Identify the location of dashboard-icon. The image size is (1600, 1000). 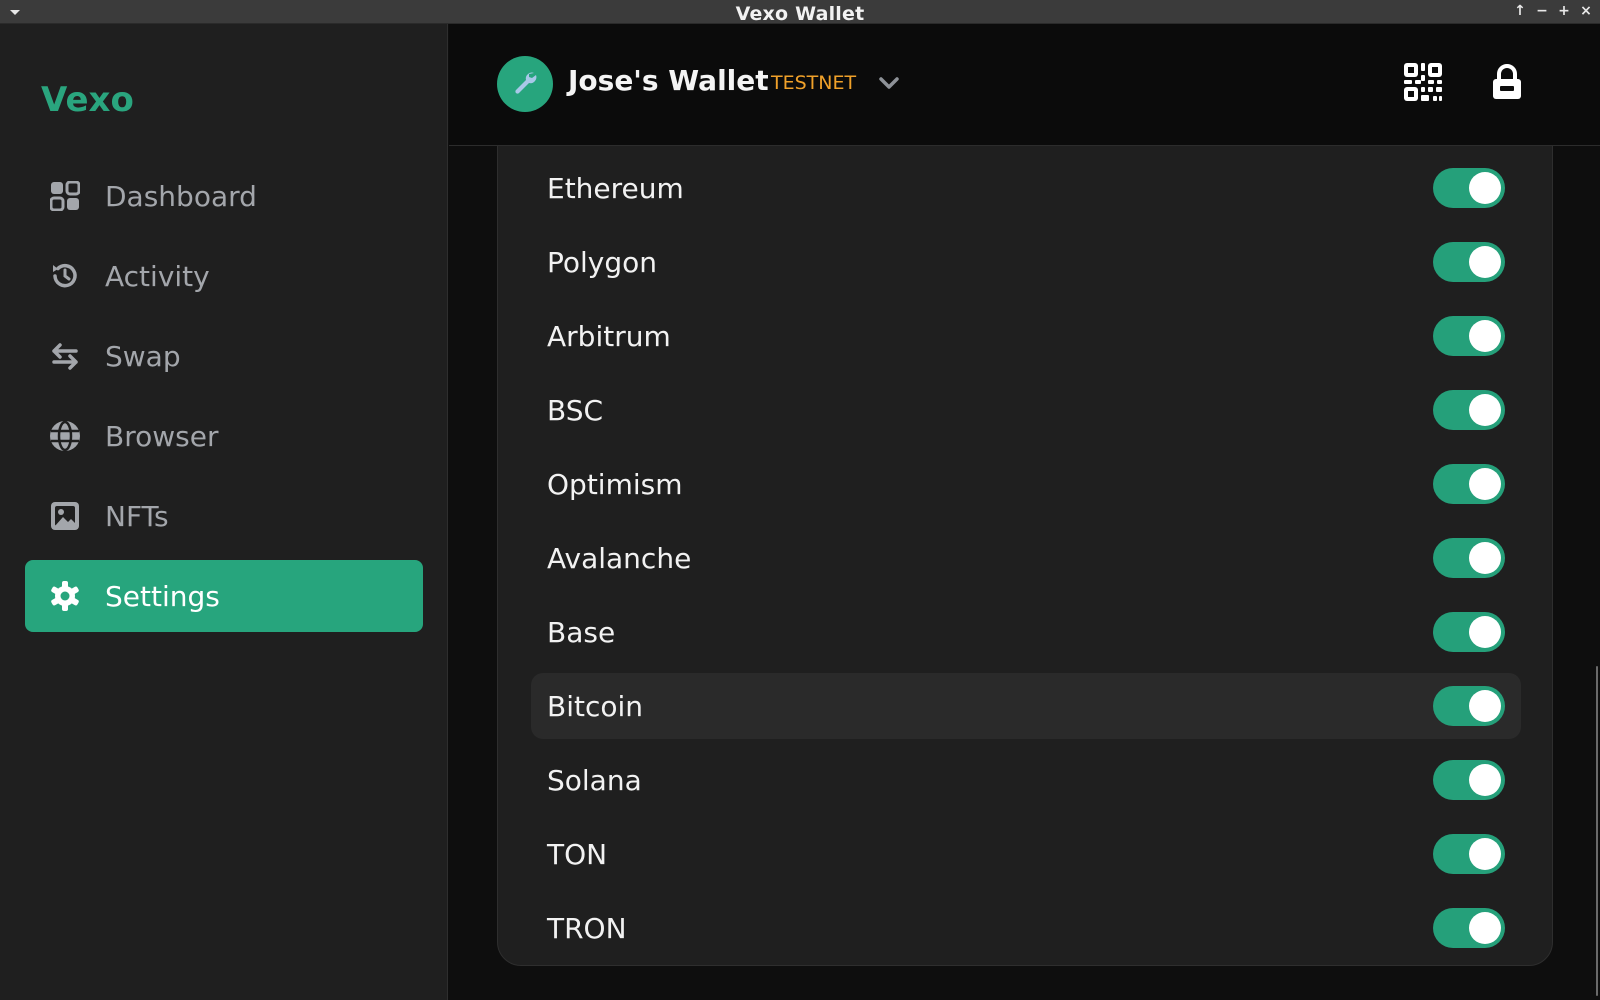
(65, 196).